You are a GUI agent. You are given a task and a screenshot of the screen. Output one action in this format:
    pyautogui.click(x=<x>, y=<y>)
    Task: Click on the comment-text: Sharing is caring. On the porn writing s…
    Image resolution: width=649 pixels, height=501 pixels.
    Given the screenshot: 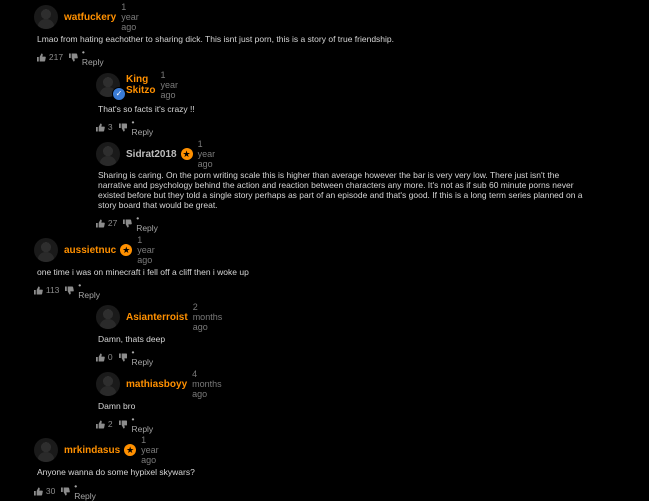 What is the action you would take?
    pyautogui.click(x=340, y=190)
    